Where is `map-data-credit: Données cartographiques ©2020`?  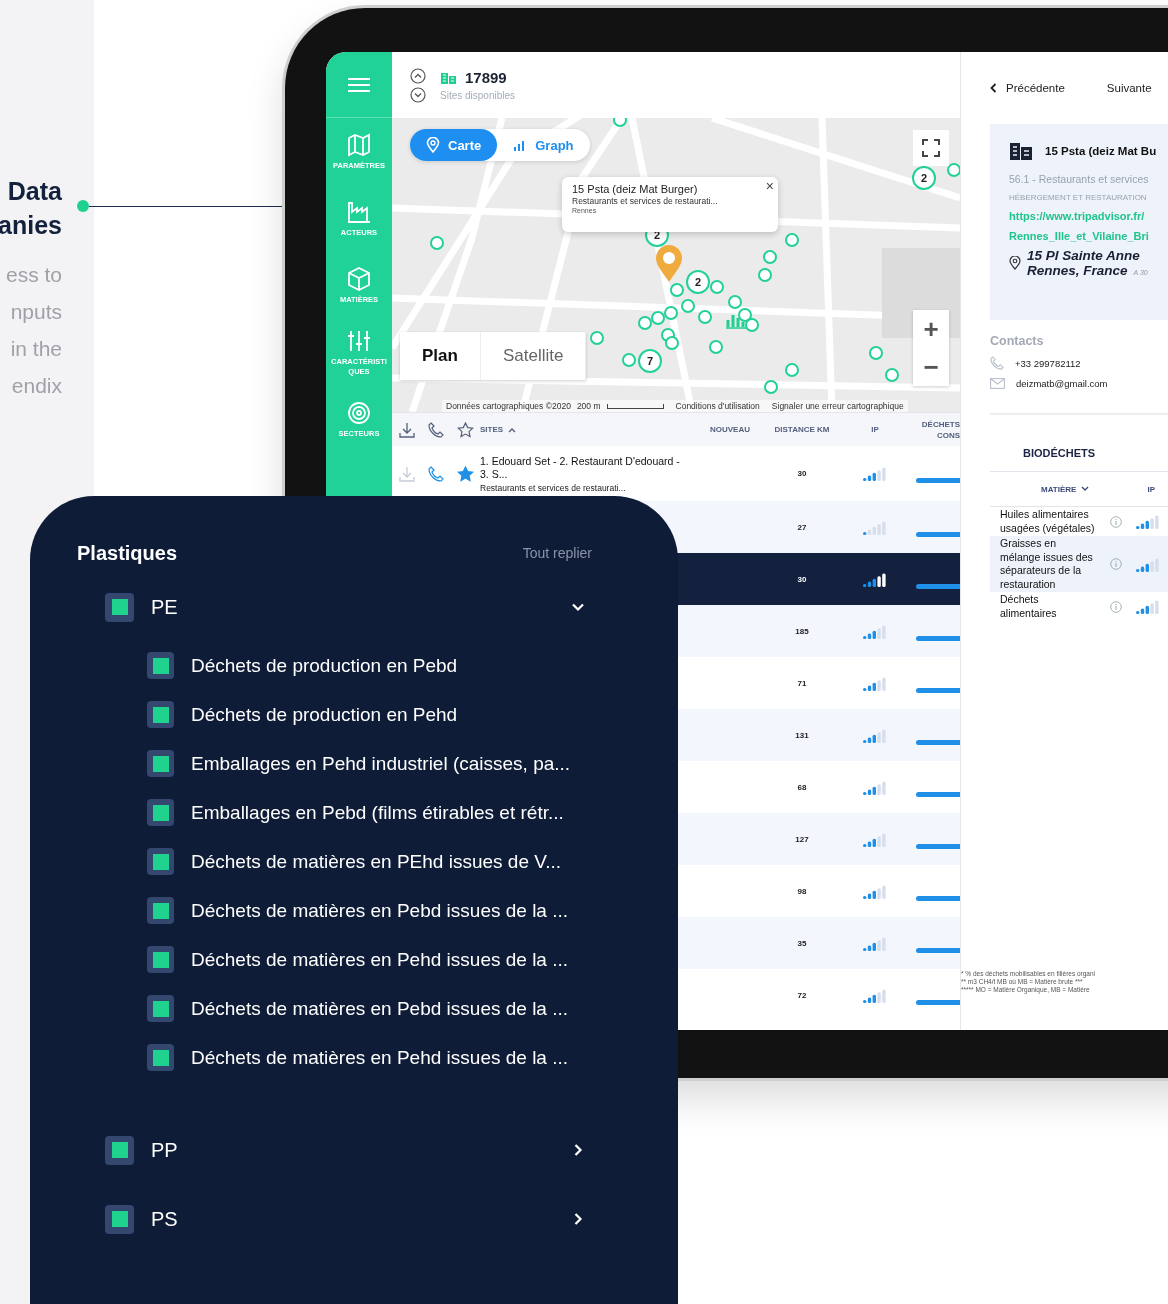 map-data-credit: Données cartographiques ©2020 is located at coordinates (508, 406).